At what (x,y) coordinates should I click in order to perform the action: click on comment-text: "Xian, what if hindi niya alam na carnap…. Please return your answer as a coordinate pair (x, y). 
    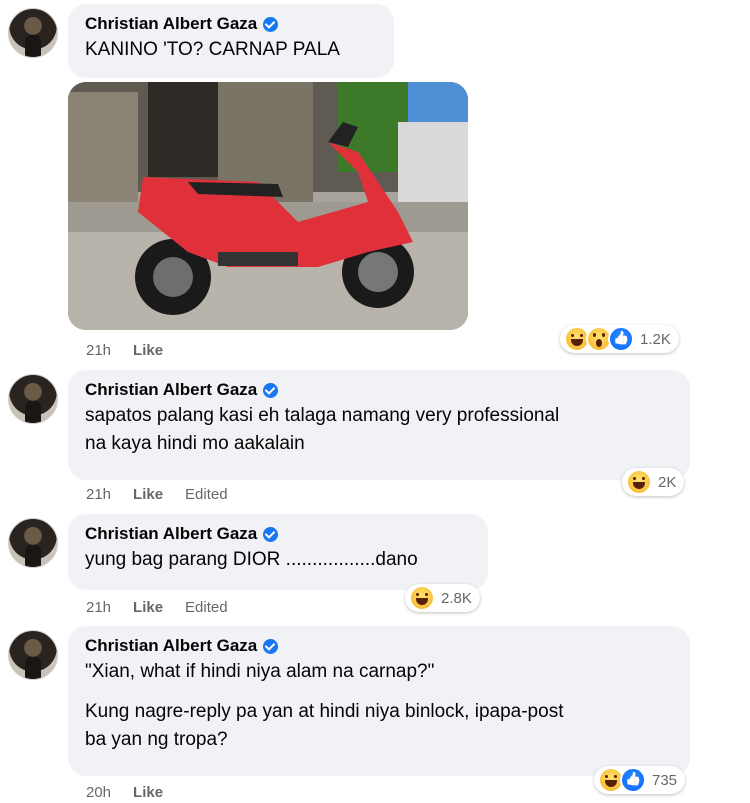
    Looking at the image, I should click on (379, 706).